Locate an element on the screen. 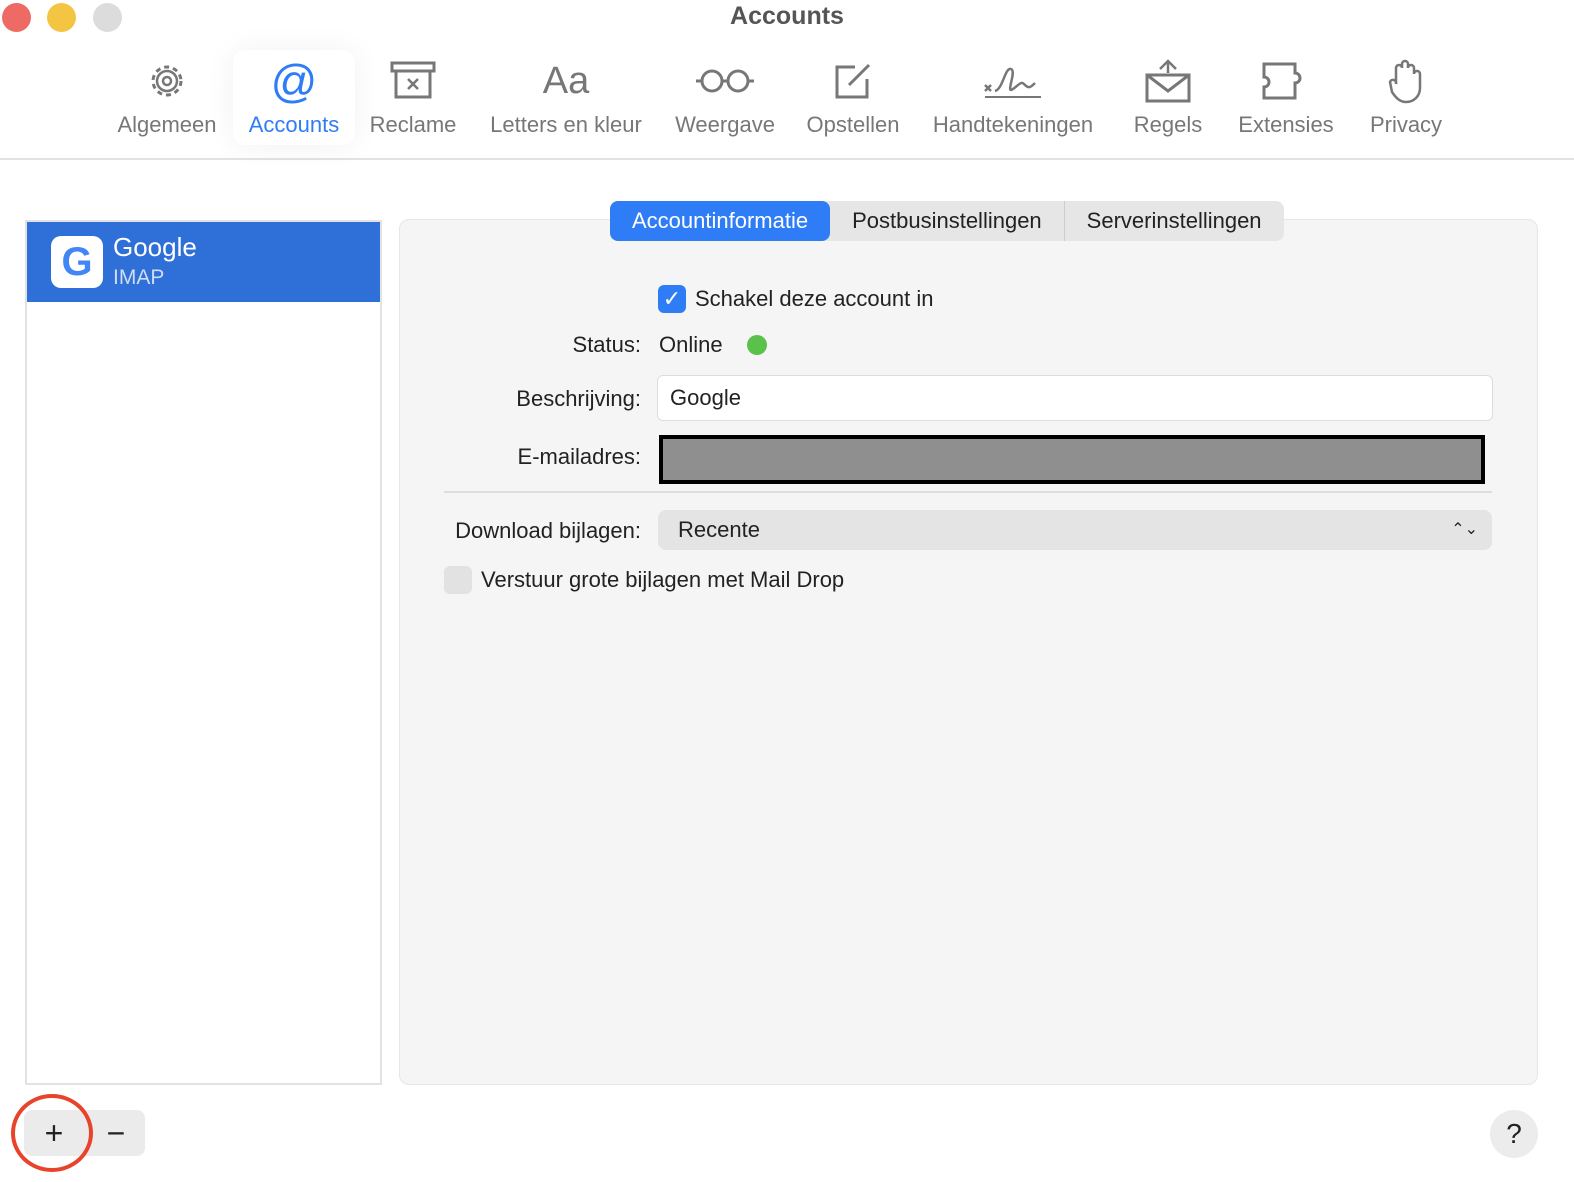  tab-weergave: Weergave is located at coordinates (725, 97).